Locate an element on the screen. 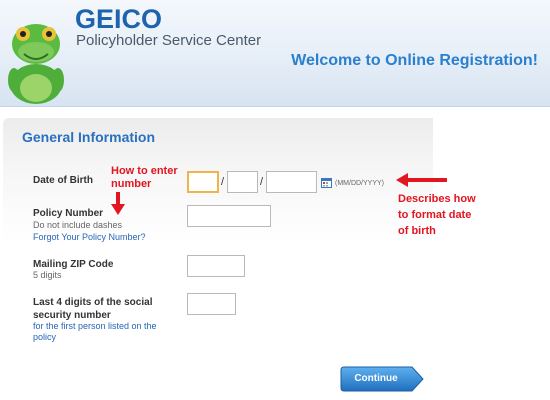 The width and height of the screenshot is (550, 400). red-arrow-left-icon is located at coordinates (421, 180).